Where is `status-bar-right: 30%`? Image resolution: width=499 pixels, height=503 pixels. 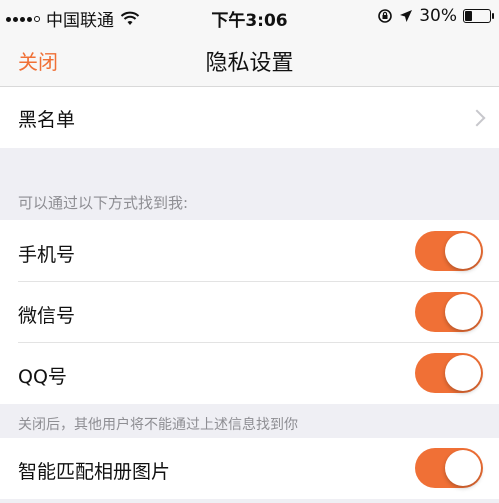 status-bar-right: 30% is located at coordinates (435, 16).